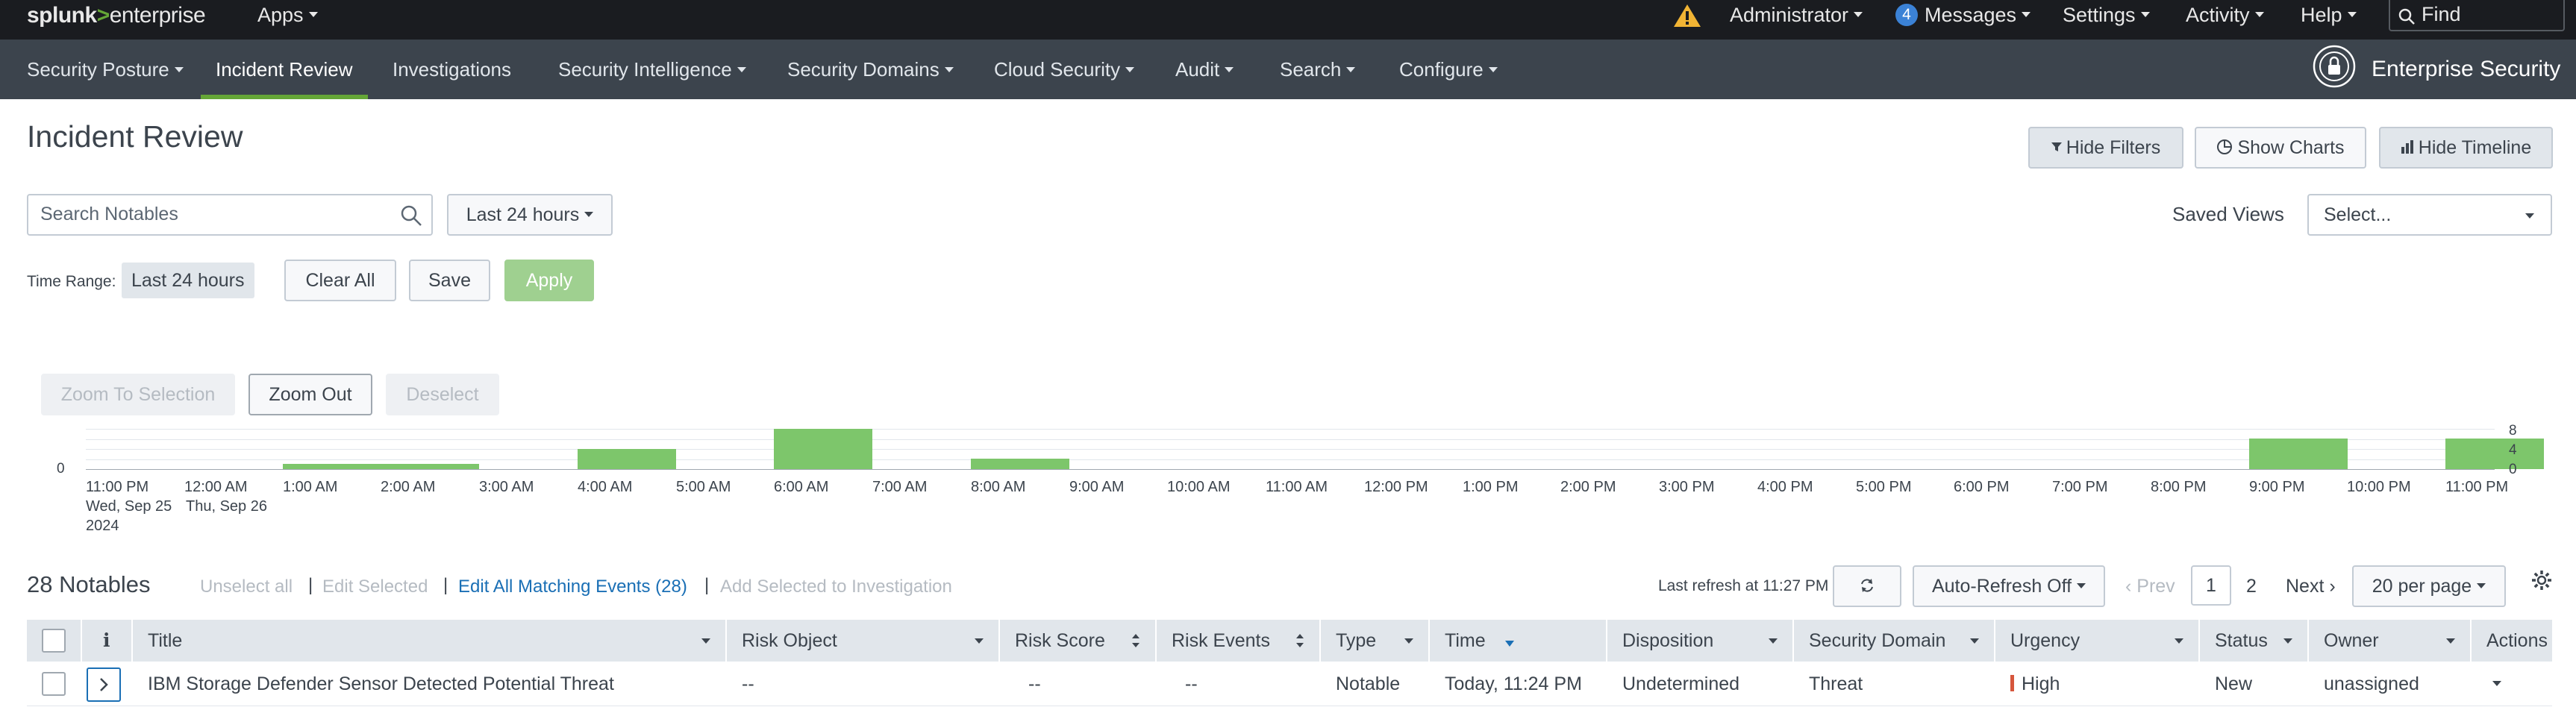  What do you see at coordinates (2211, 585) in the screenshot?
I see `page-1-button: 1` at bounding box center [2211, 585].